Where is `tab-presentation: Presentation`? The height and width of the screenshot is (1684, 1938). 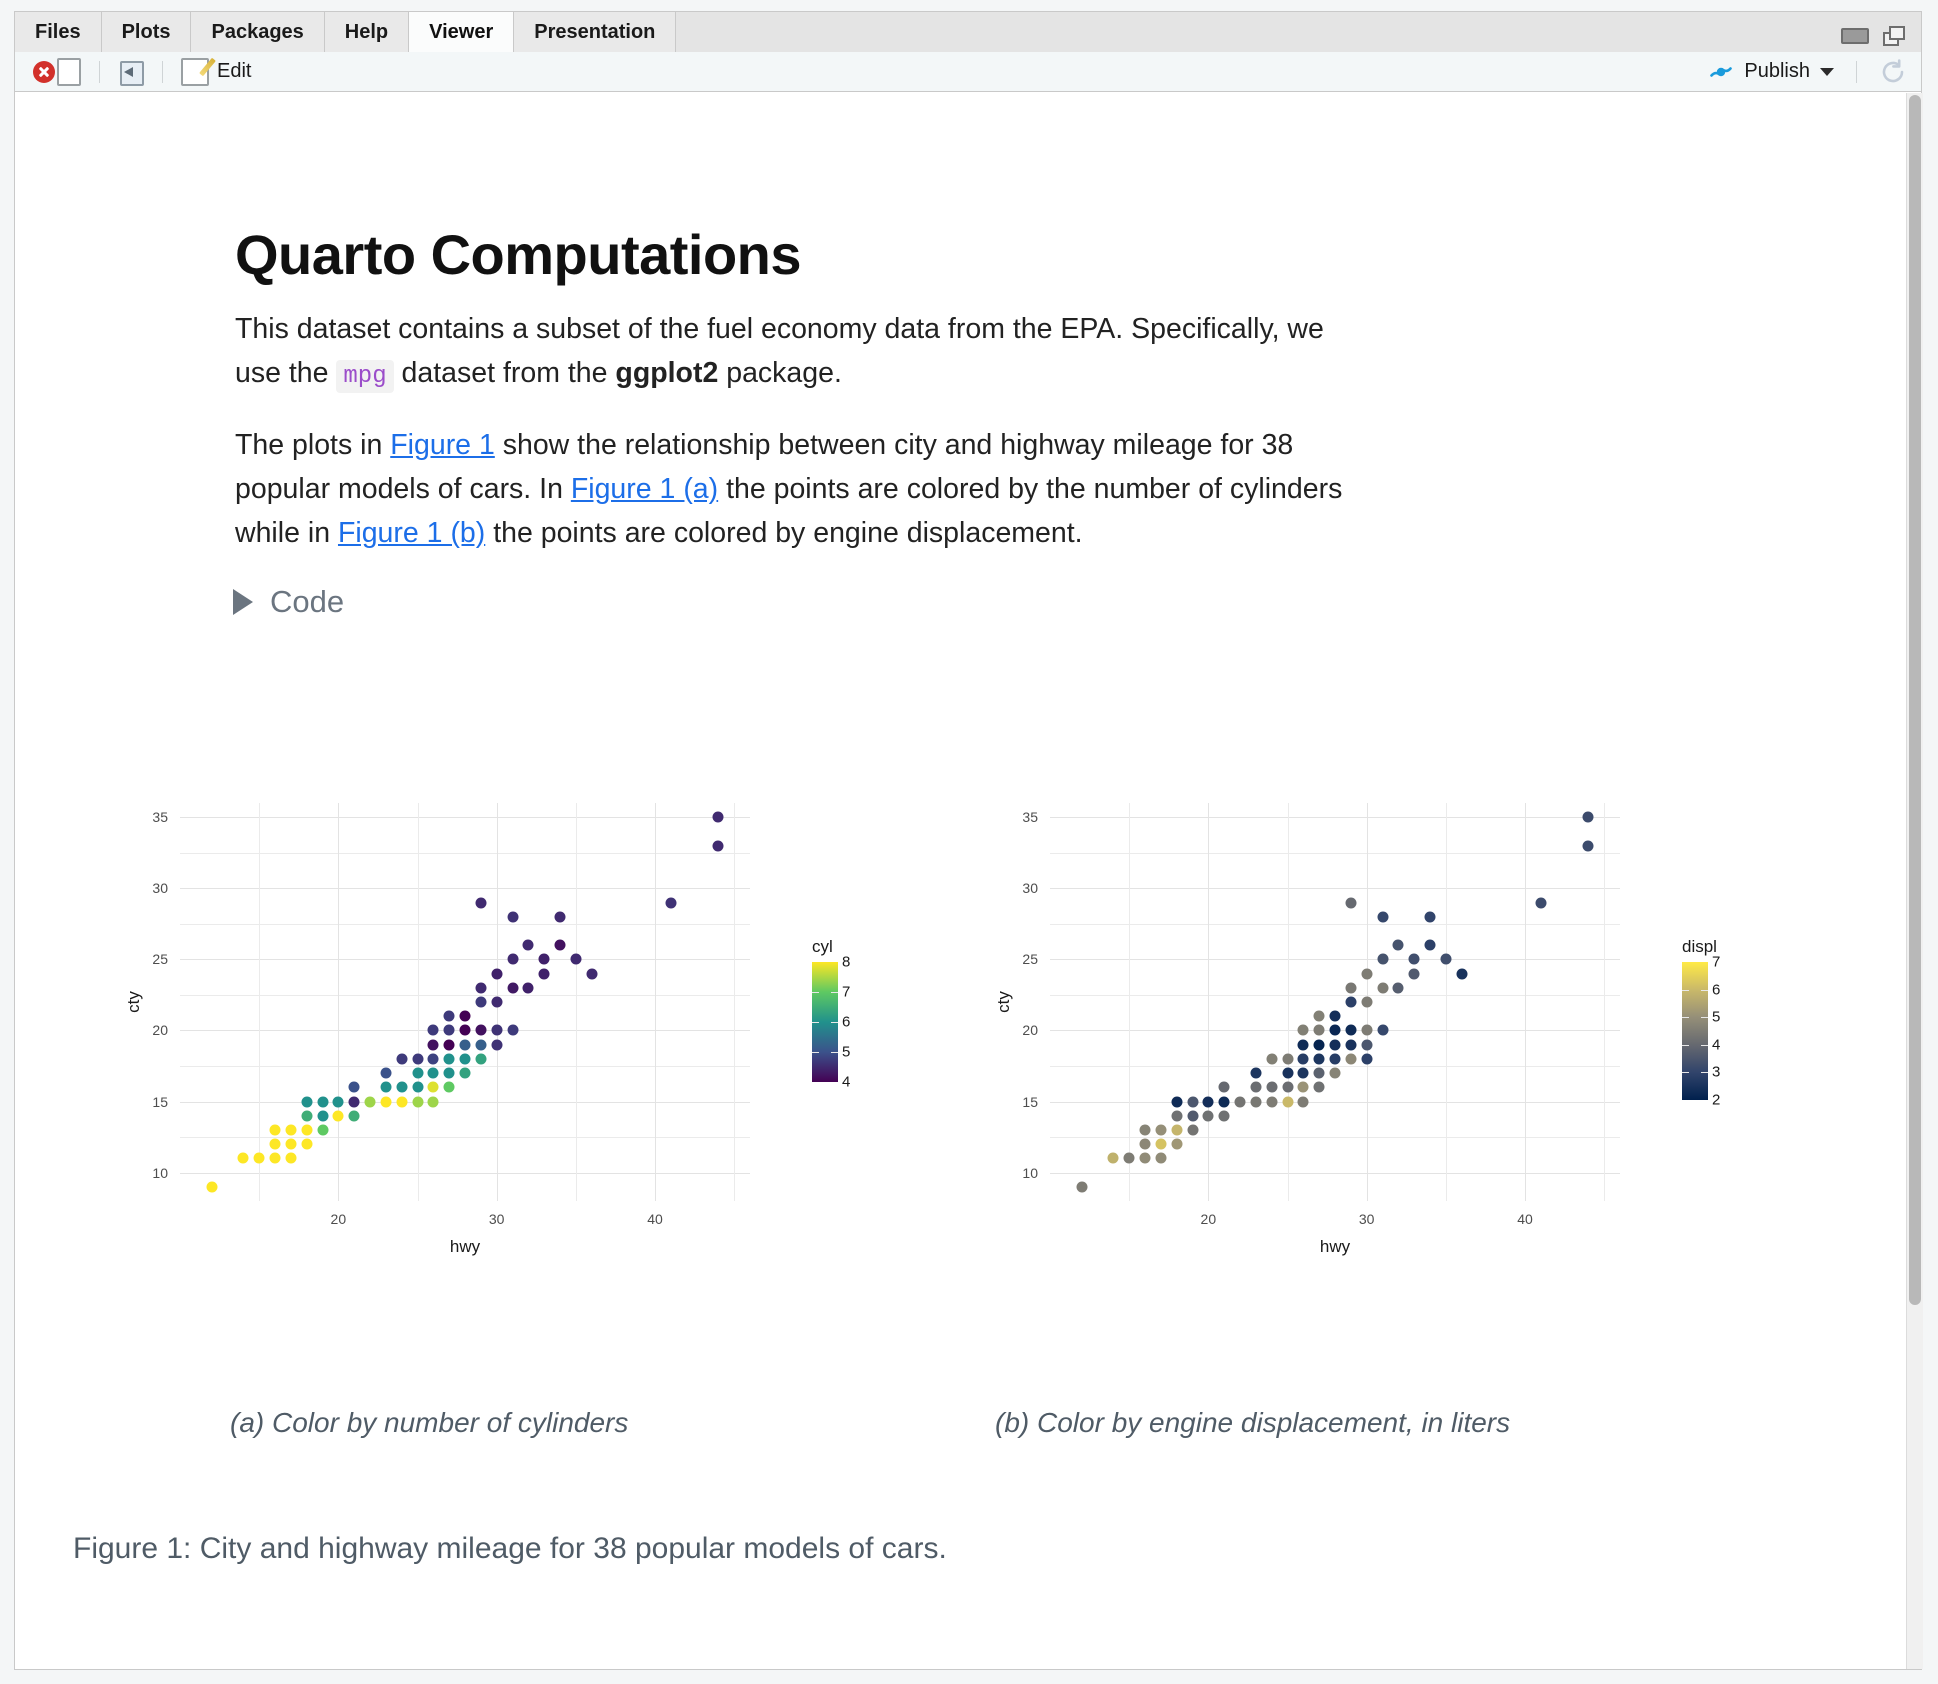
tab-presentation: Presentation is located at coordinates (595, 32).